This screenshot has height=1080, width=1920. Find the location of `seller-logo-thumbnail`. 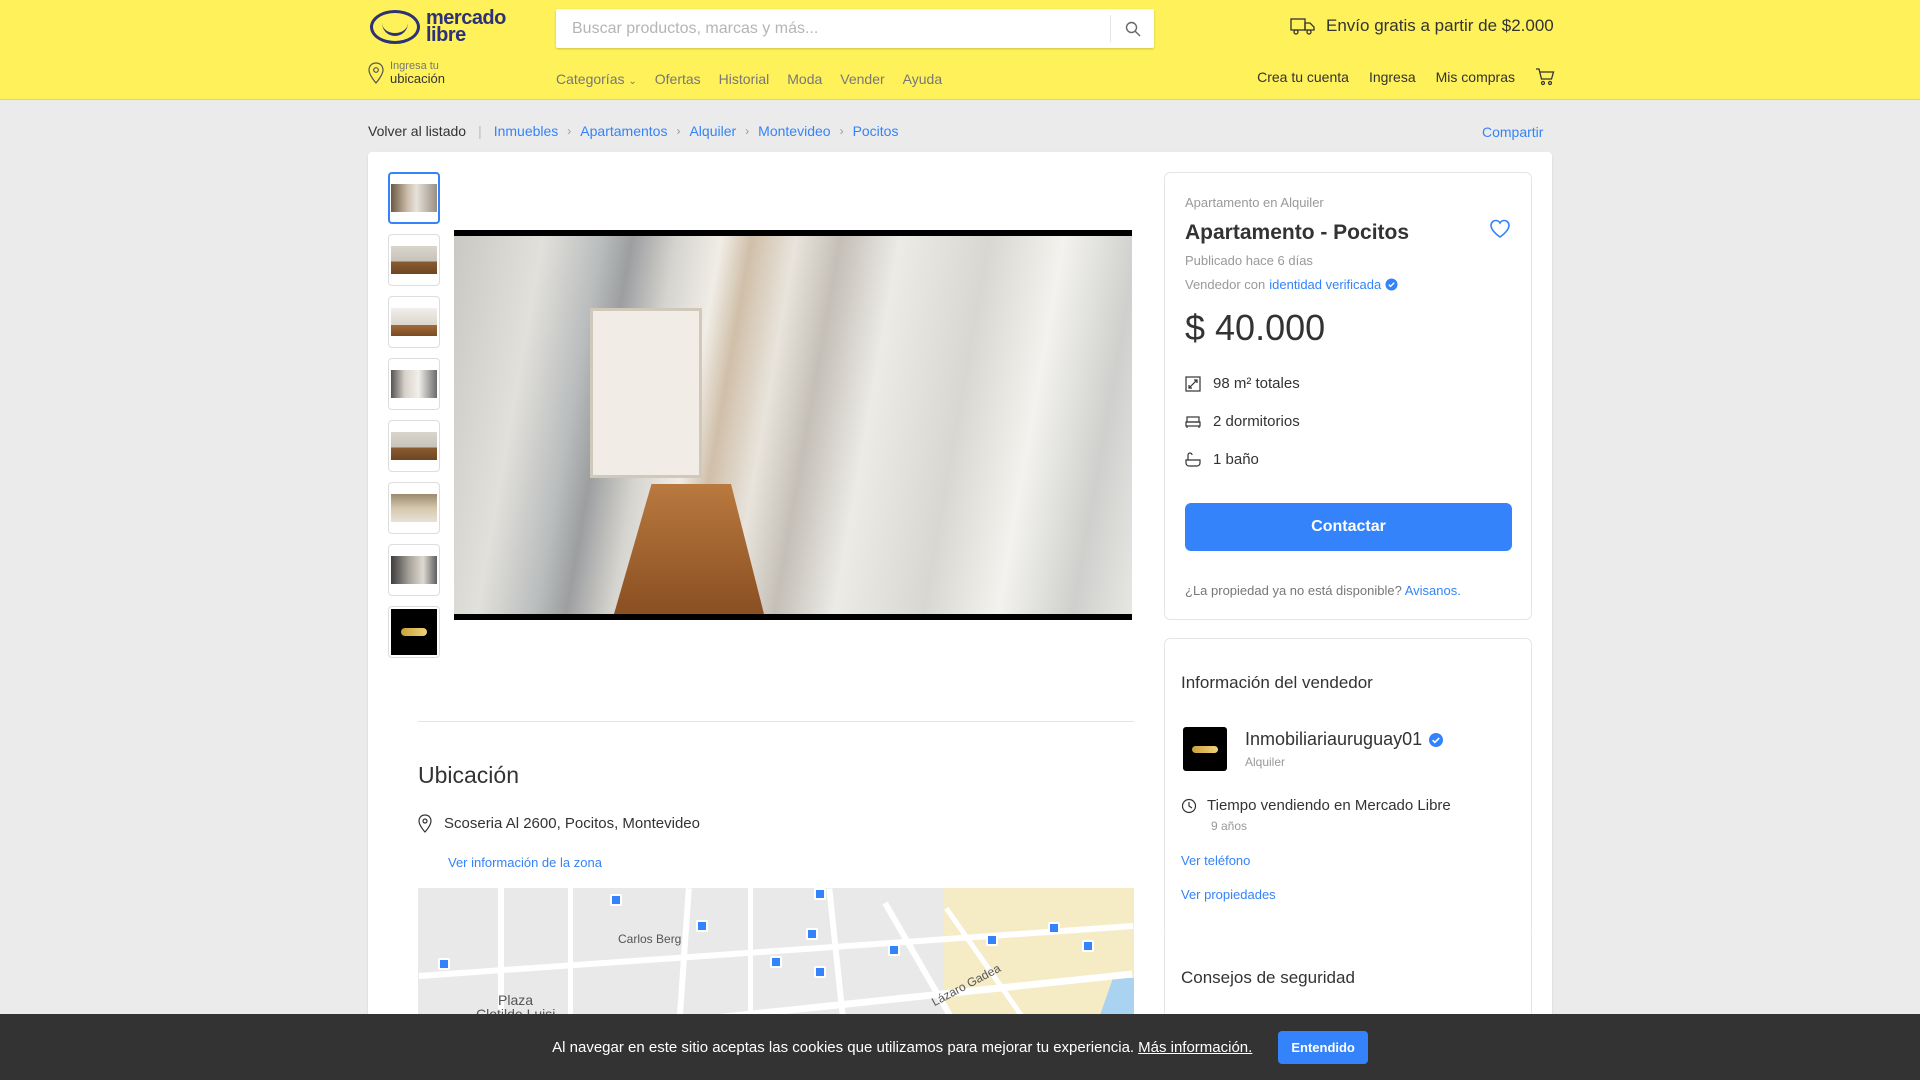

seller-logo-thumbnail is located at coordinates (414, 632).